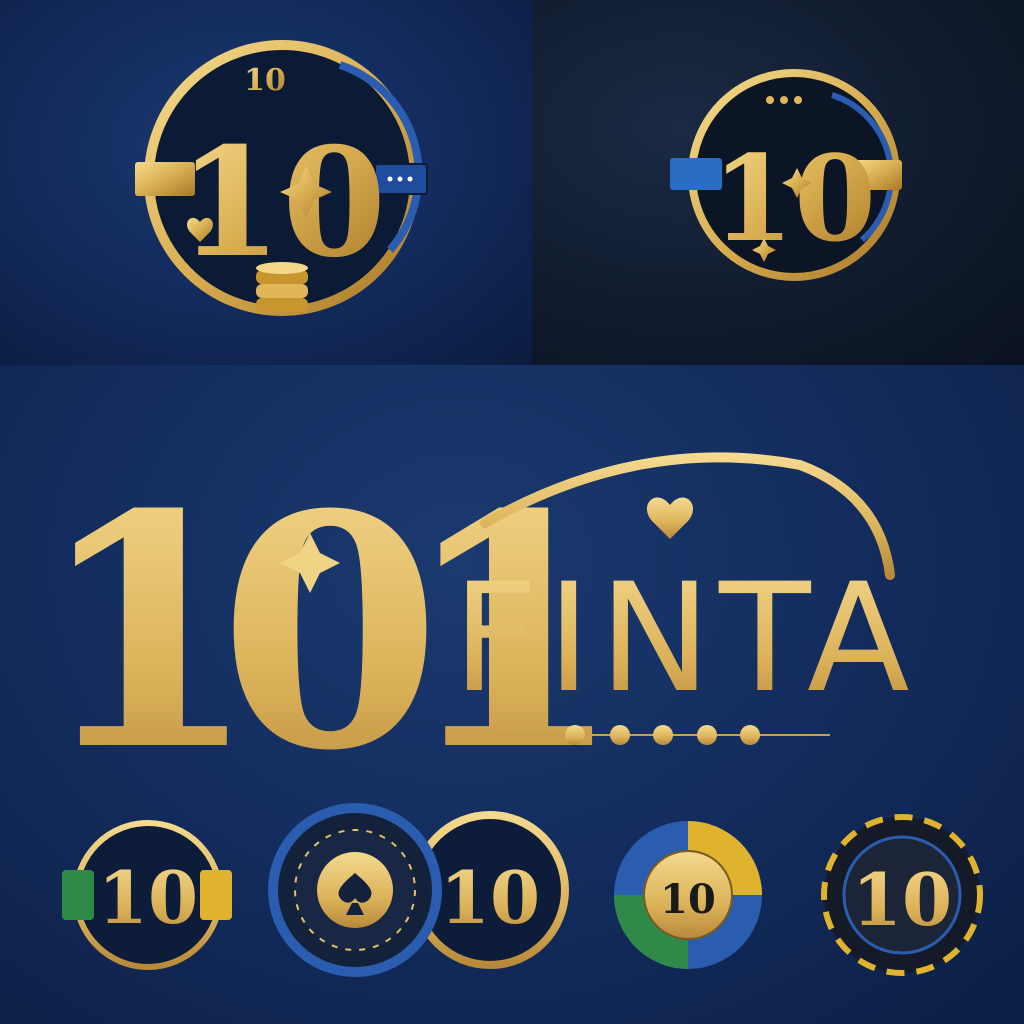 This screenshot has width=1024, height=1024. Describe the element at coordinates (902, 899) in the screenshot. I see `svg-text: 10` at that location.